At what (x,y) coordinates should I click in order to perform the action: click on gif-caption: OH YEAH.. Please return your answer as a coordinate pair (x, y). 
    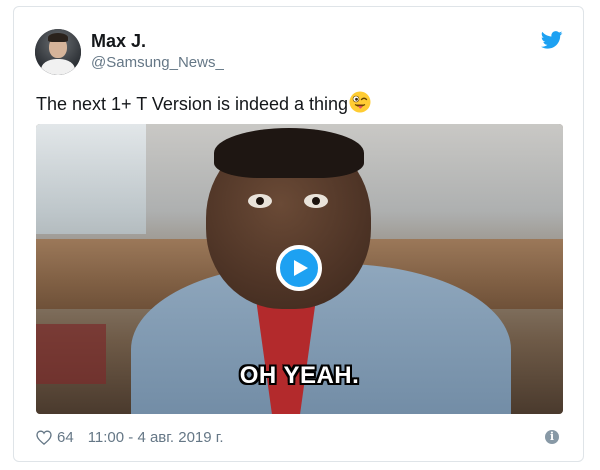
    Looking at the image, I should click on (299, 375).